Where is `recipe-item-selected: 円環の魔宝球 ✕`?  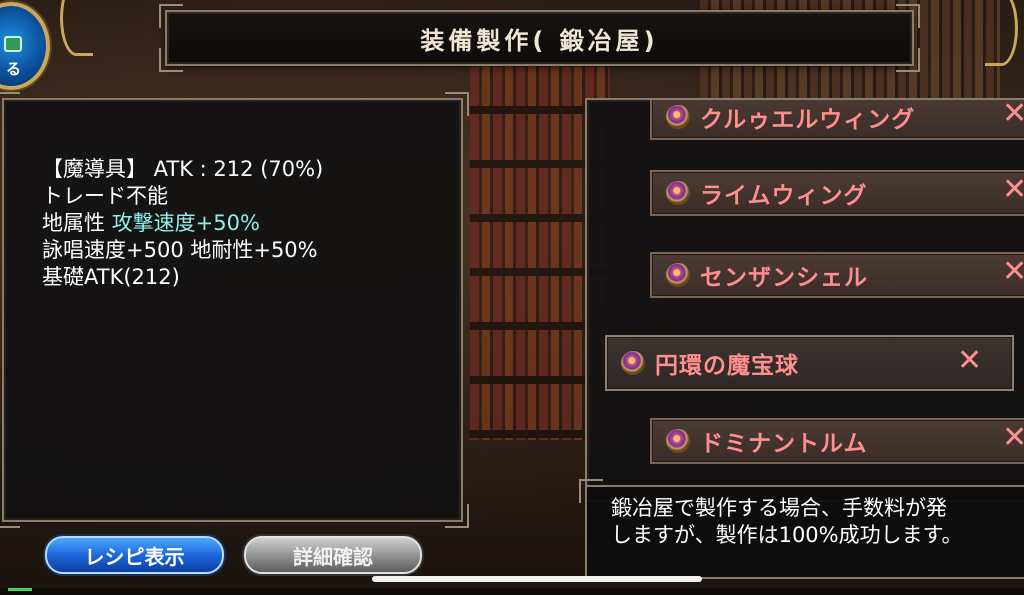
recipe-item-selected: 円環の魔宝球 ✕ is located at coordinates (809, 363).